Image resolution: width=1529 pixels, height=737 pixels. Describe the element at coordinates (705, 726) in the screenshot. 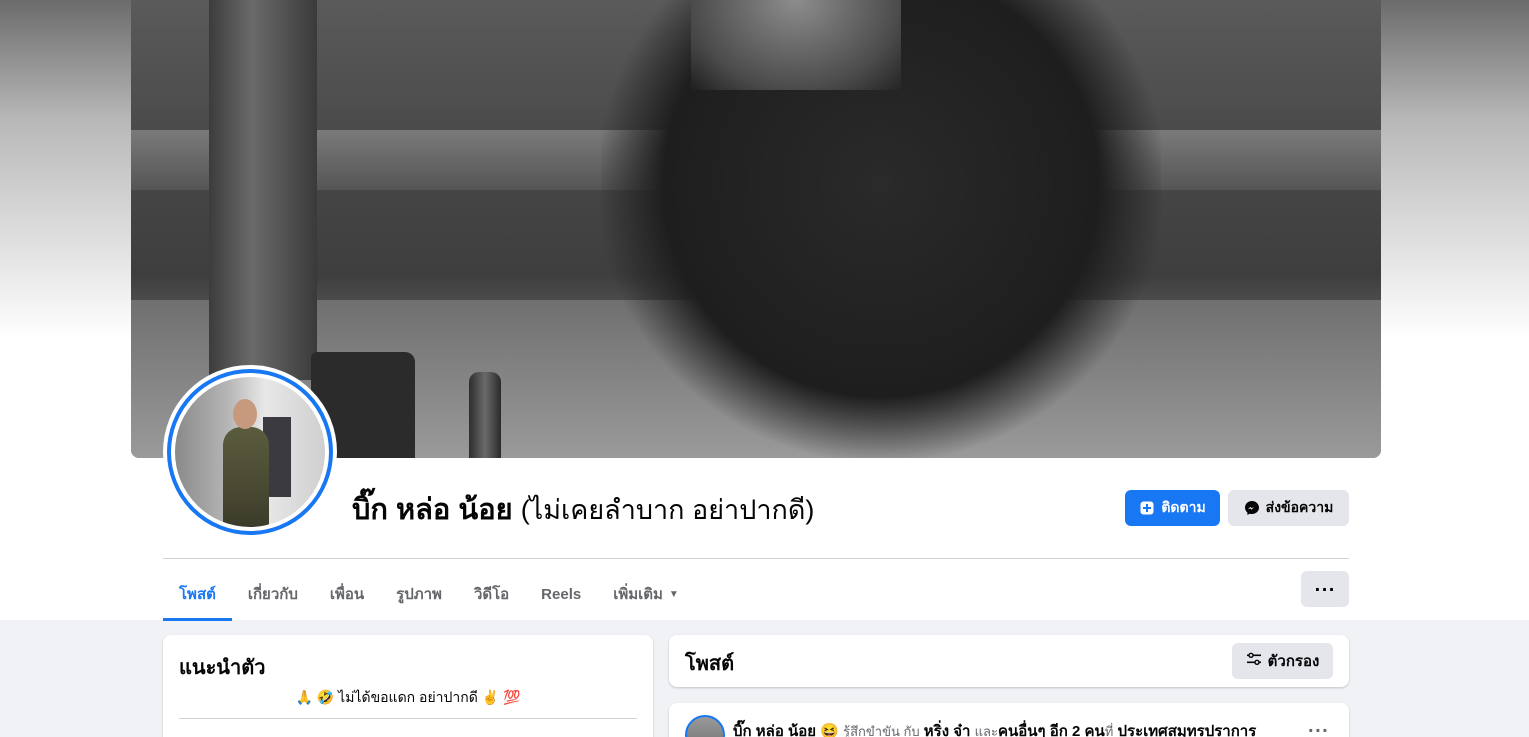

I see `post-author-avatar` at that location.